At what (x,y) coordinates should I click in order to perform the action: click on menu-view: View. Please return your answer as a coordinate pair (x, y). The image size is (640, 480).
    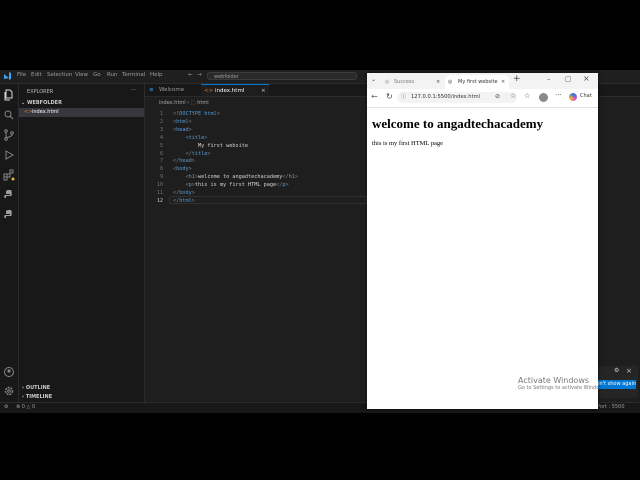
    Looking at the image, I should click on (81, 75).